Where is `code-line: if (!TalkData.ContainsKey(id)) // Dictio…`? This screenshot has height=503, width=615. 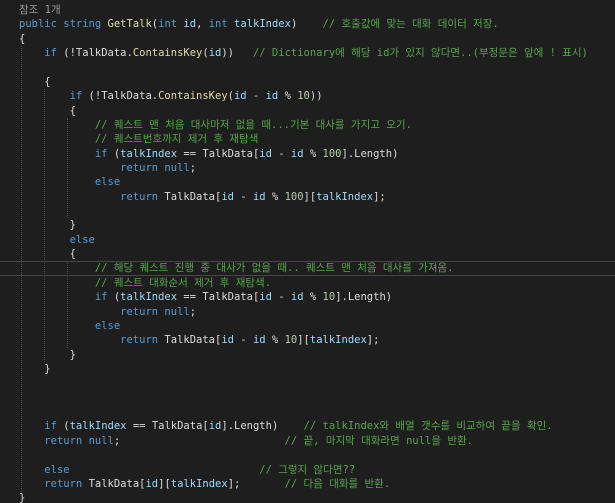
code-line: if (!TalkData.ContainsKey(id)) // Dictio… is located at coordinates (307, 53).